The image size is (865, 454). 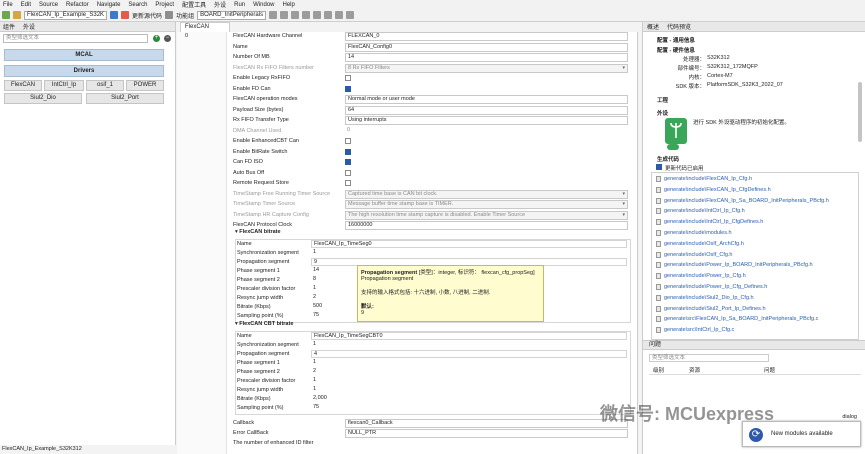 I want to click on update-code-label: 更新源代码, so click(x=147, y=15).